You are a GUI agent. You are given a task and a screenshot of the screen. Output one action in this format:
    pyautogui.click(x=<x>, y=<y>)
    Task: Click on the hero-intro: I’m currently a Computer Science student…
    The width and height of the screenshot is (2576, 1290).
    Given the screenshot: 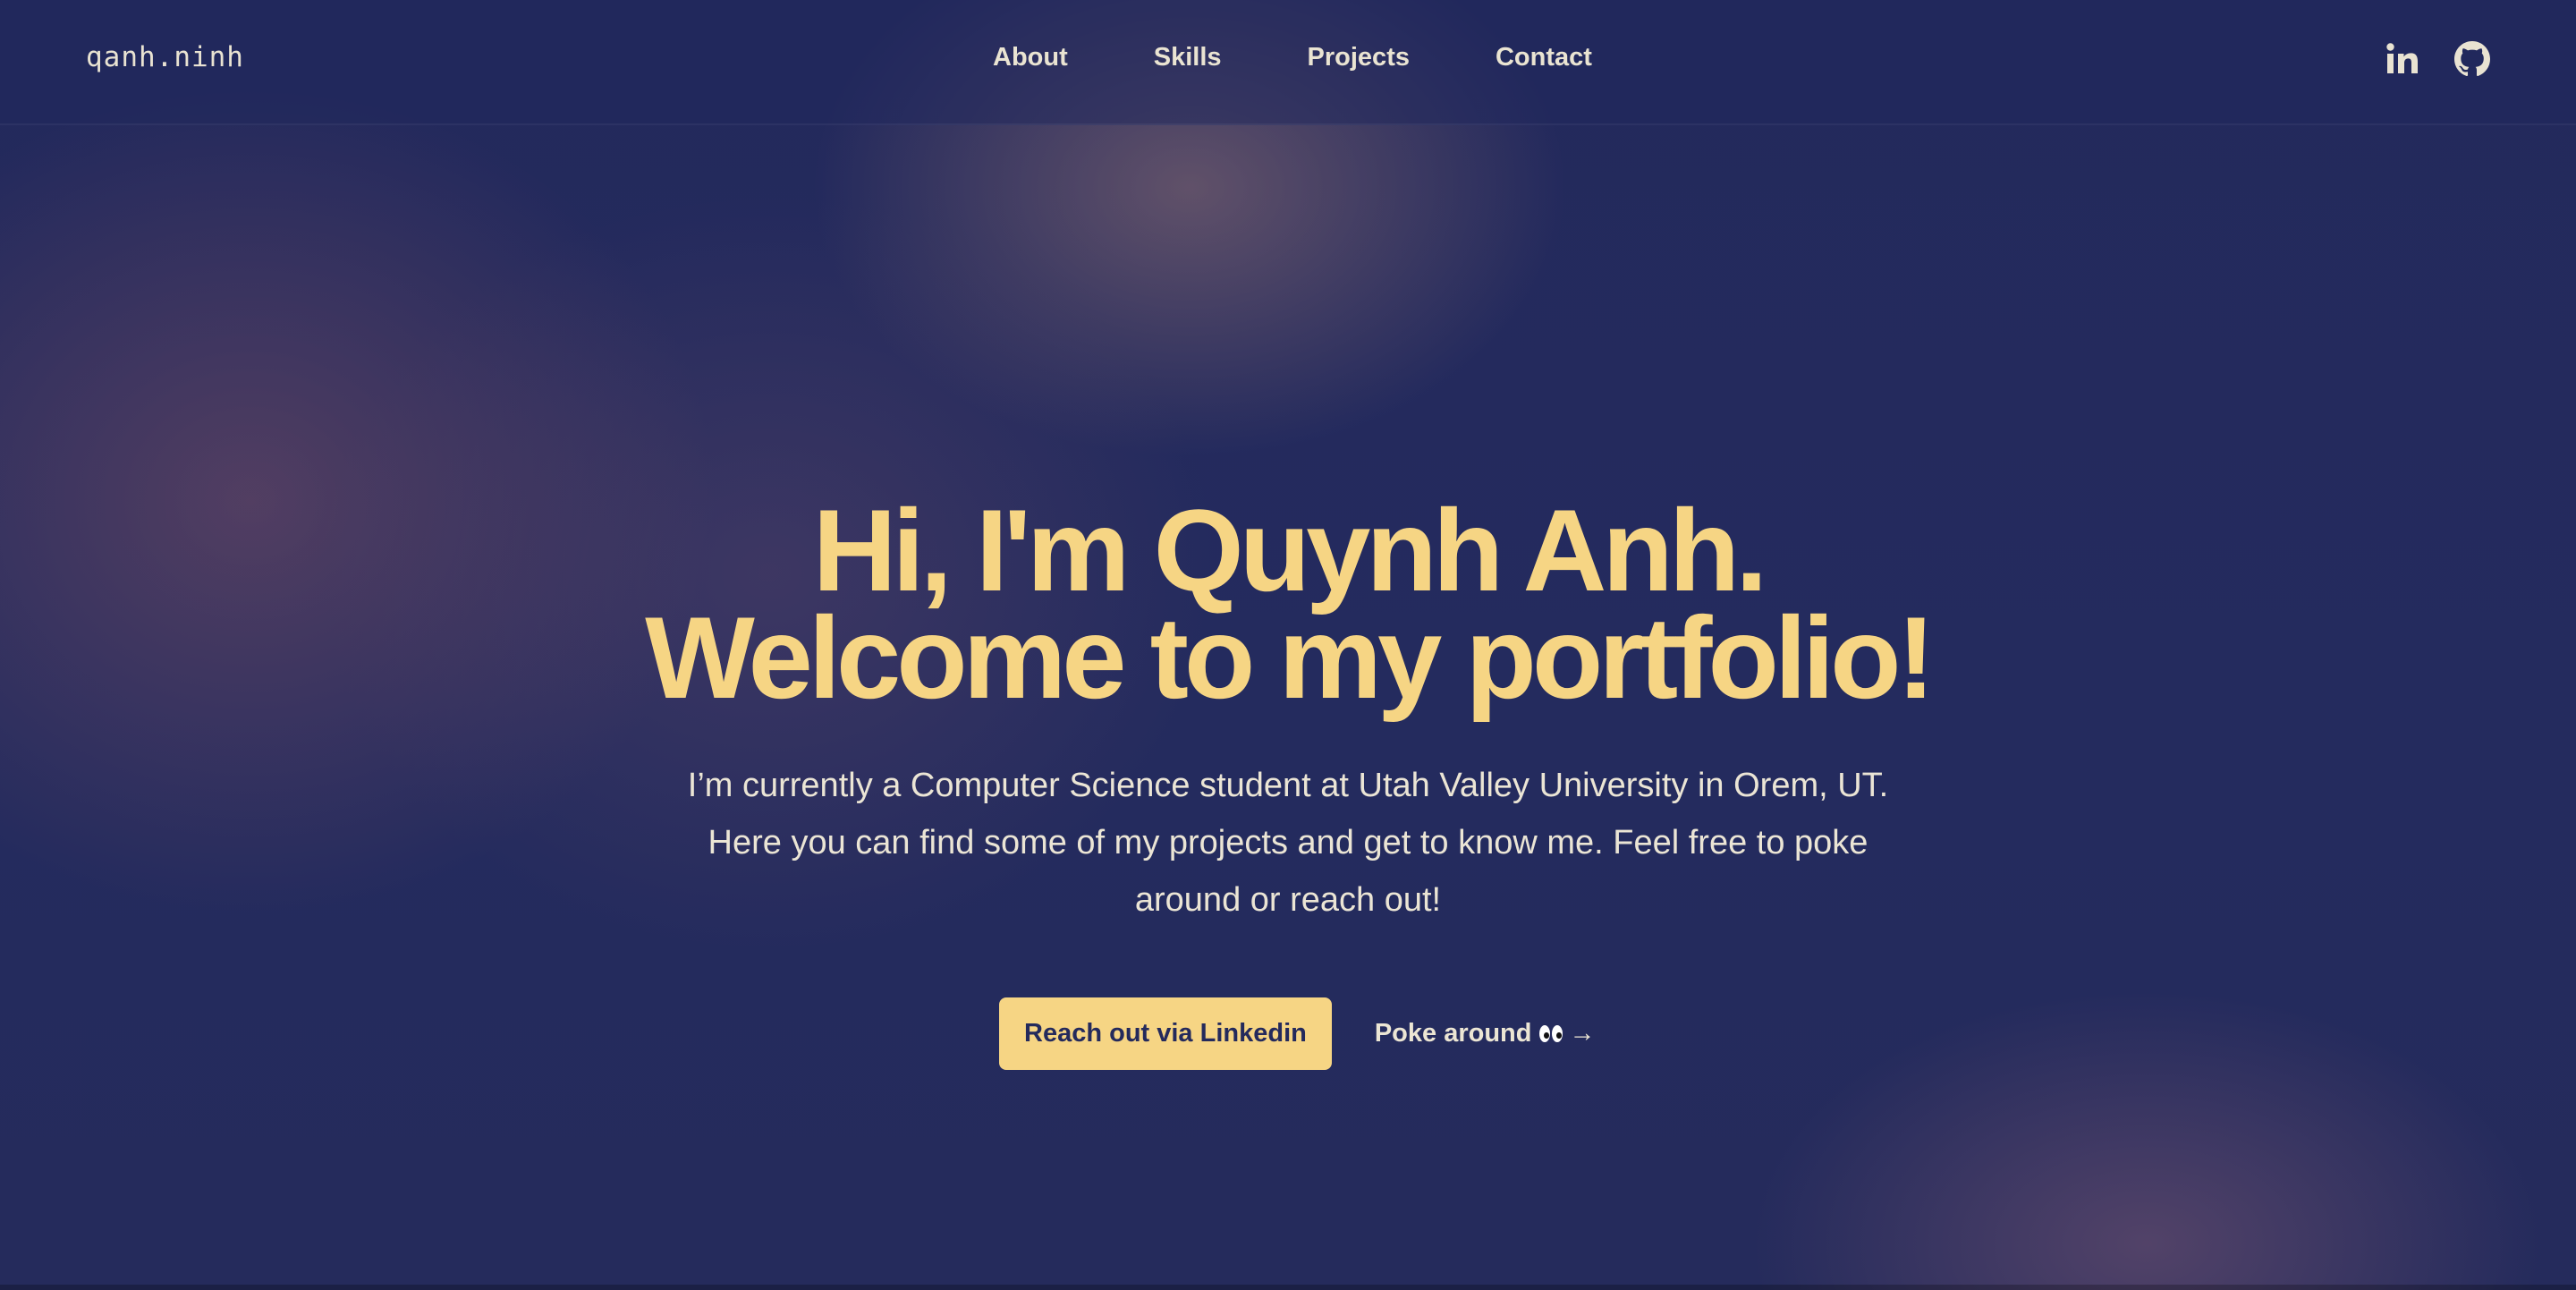 What is the action you would take?
    pyautogui.click(x=1288, y=843)
    